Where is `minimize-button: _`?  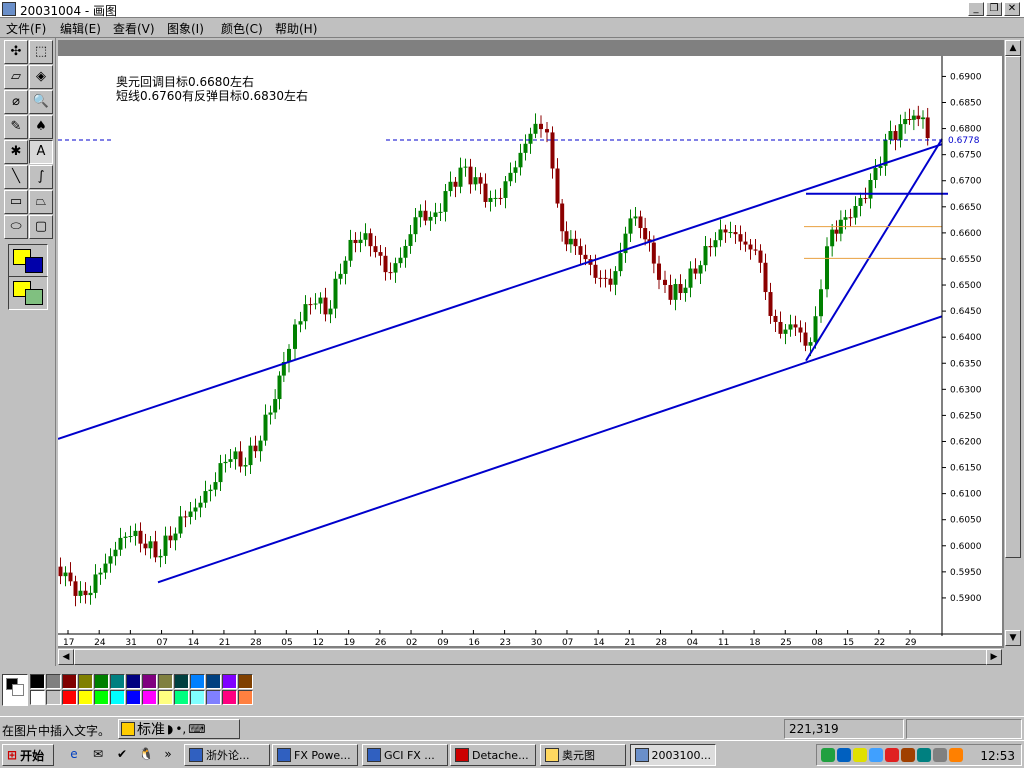 minimize-button: _ is located at coordinates (976, 9).